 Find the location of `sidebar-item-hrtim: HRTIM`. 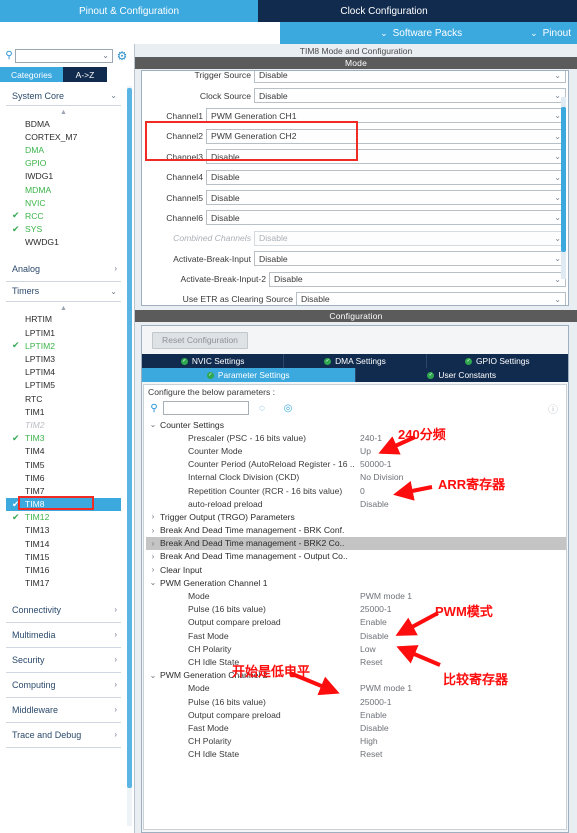

sidebar-item-hrtim: HRTIM is located at coordinates (63, 319).